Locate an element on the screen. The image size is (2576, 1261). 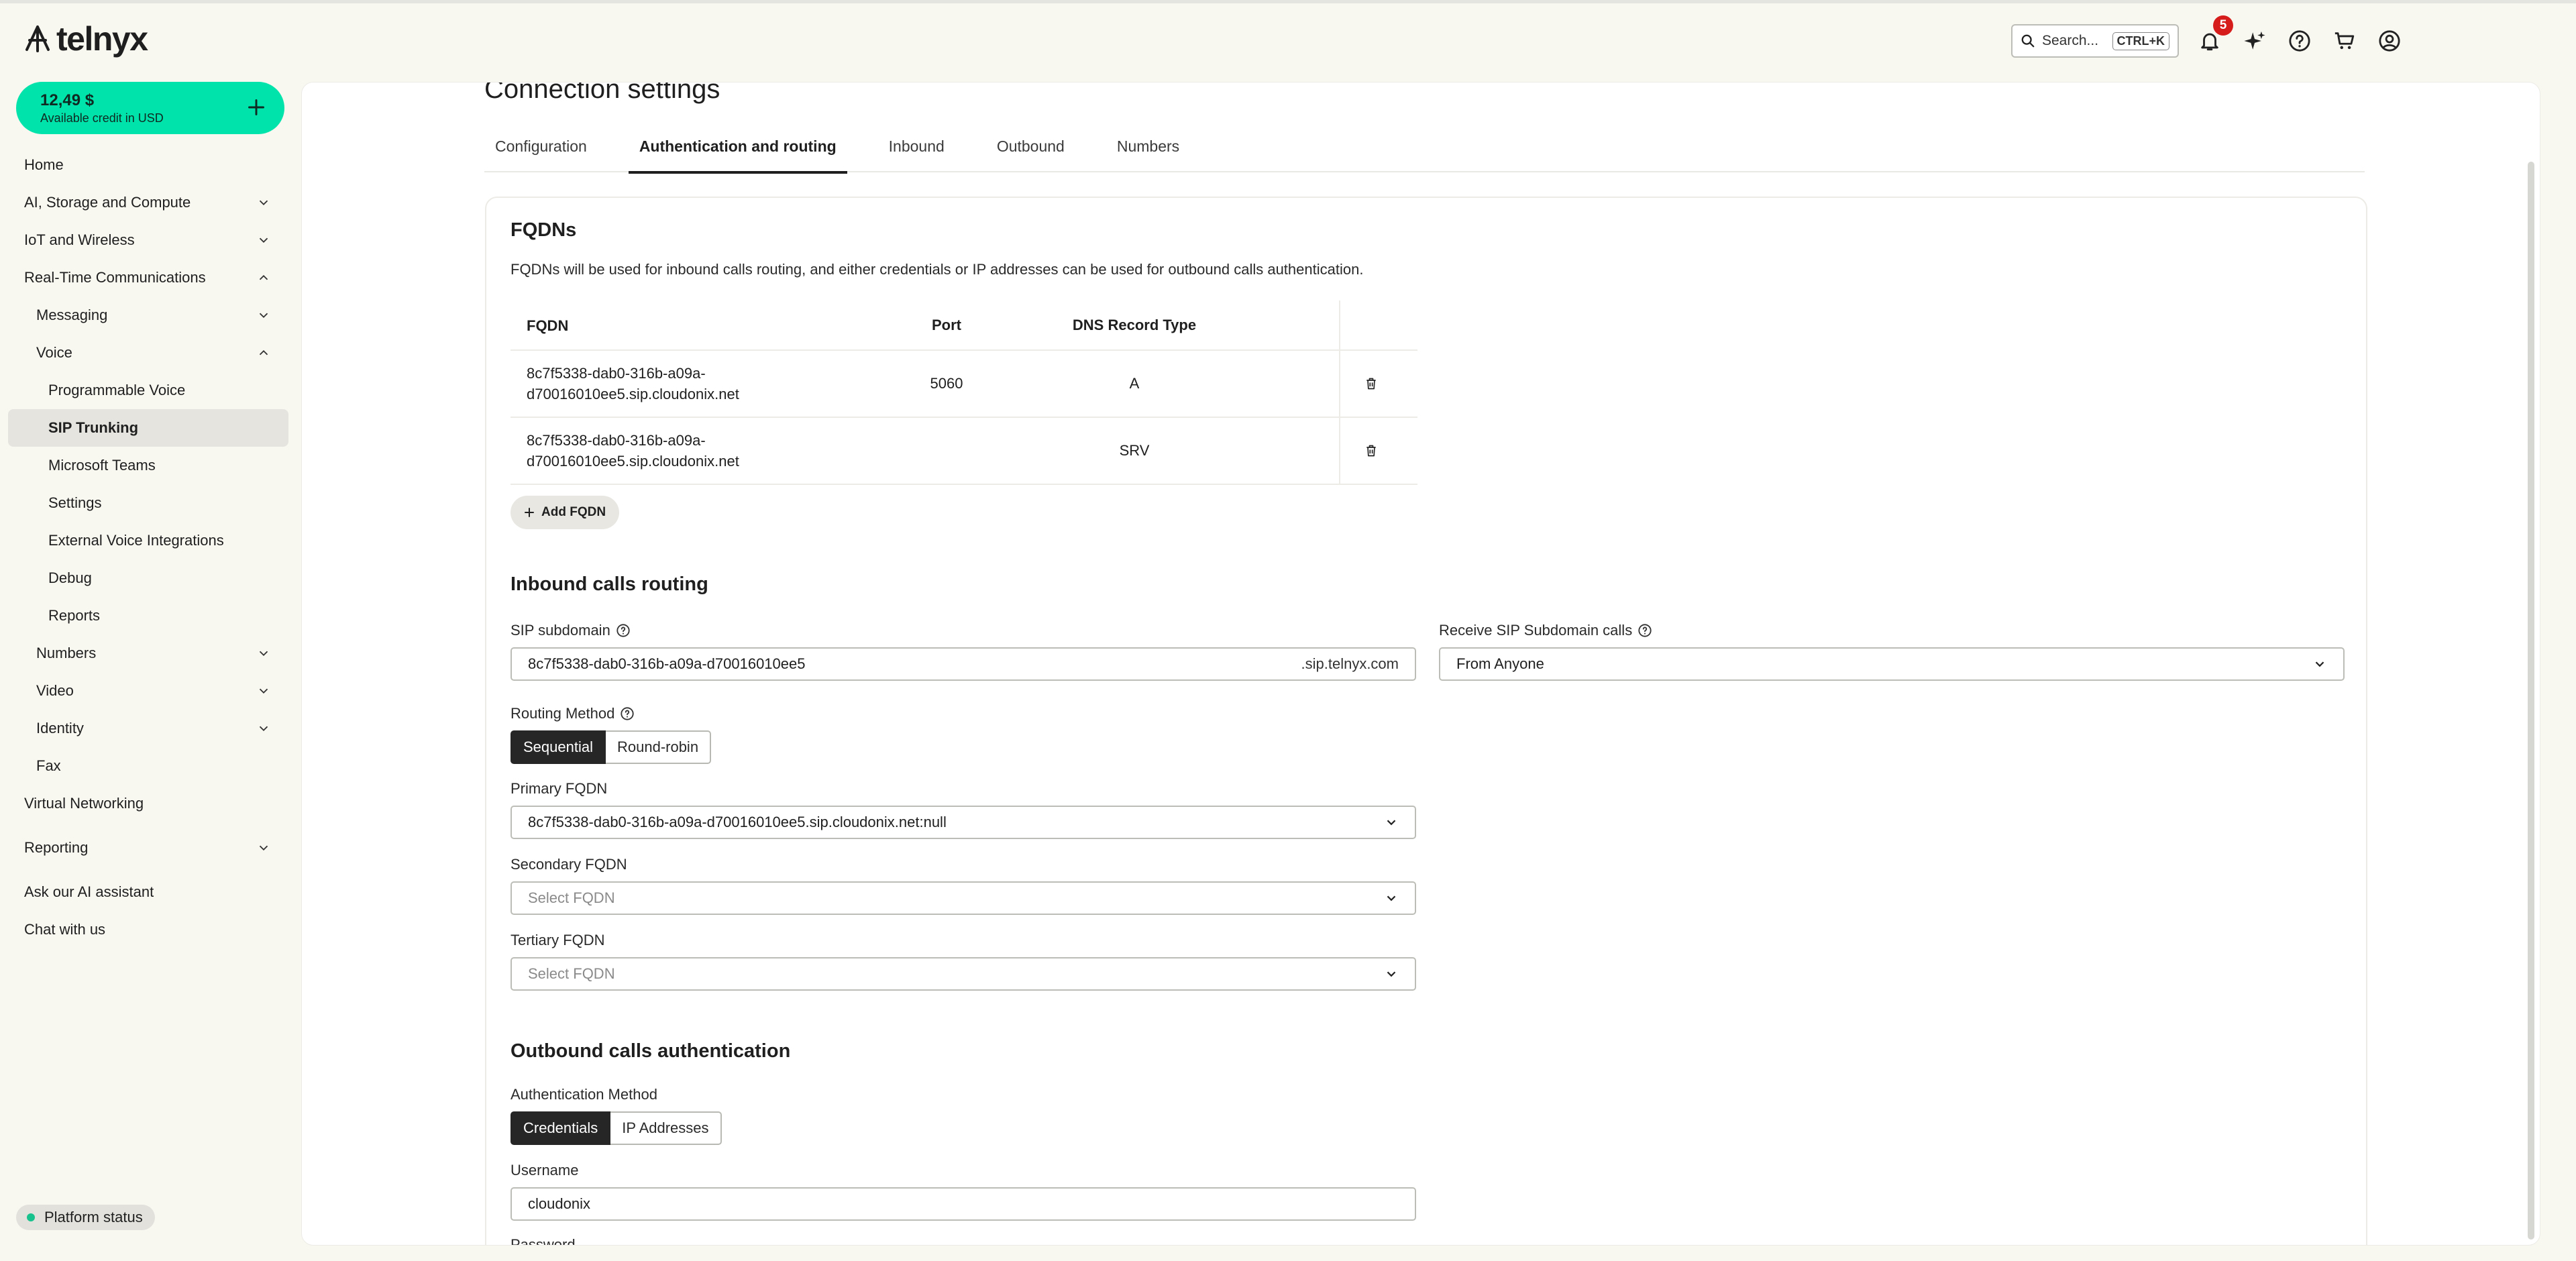
platform-status-button: Platform status is located at coordinates (85, 1217).